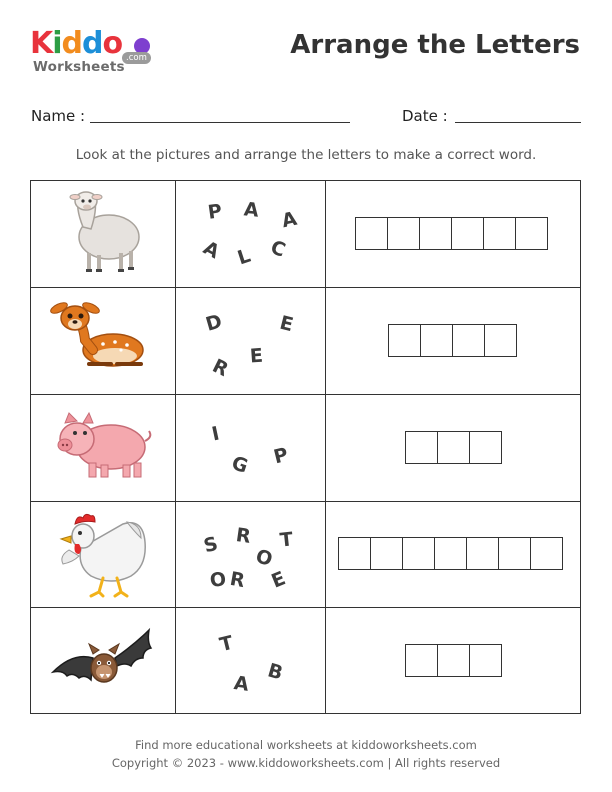  Describe the element at coordinates (239, 465) in the screenshot. I see `scrambled-letter: G` at that location.